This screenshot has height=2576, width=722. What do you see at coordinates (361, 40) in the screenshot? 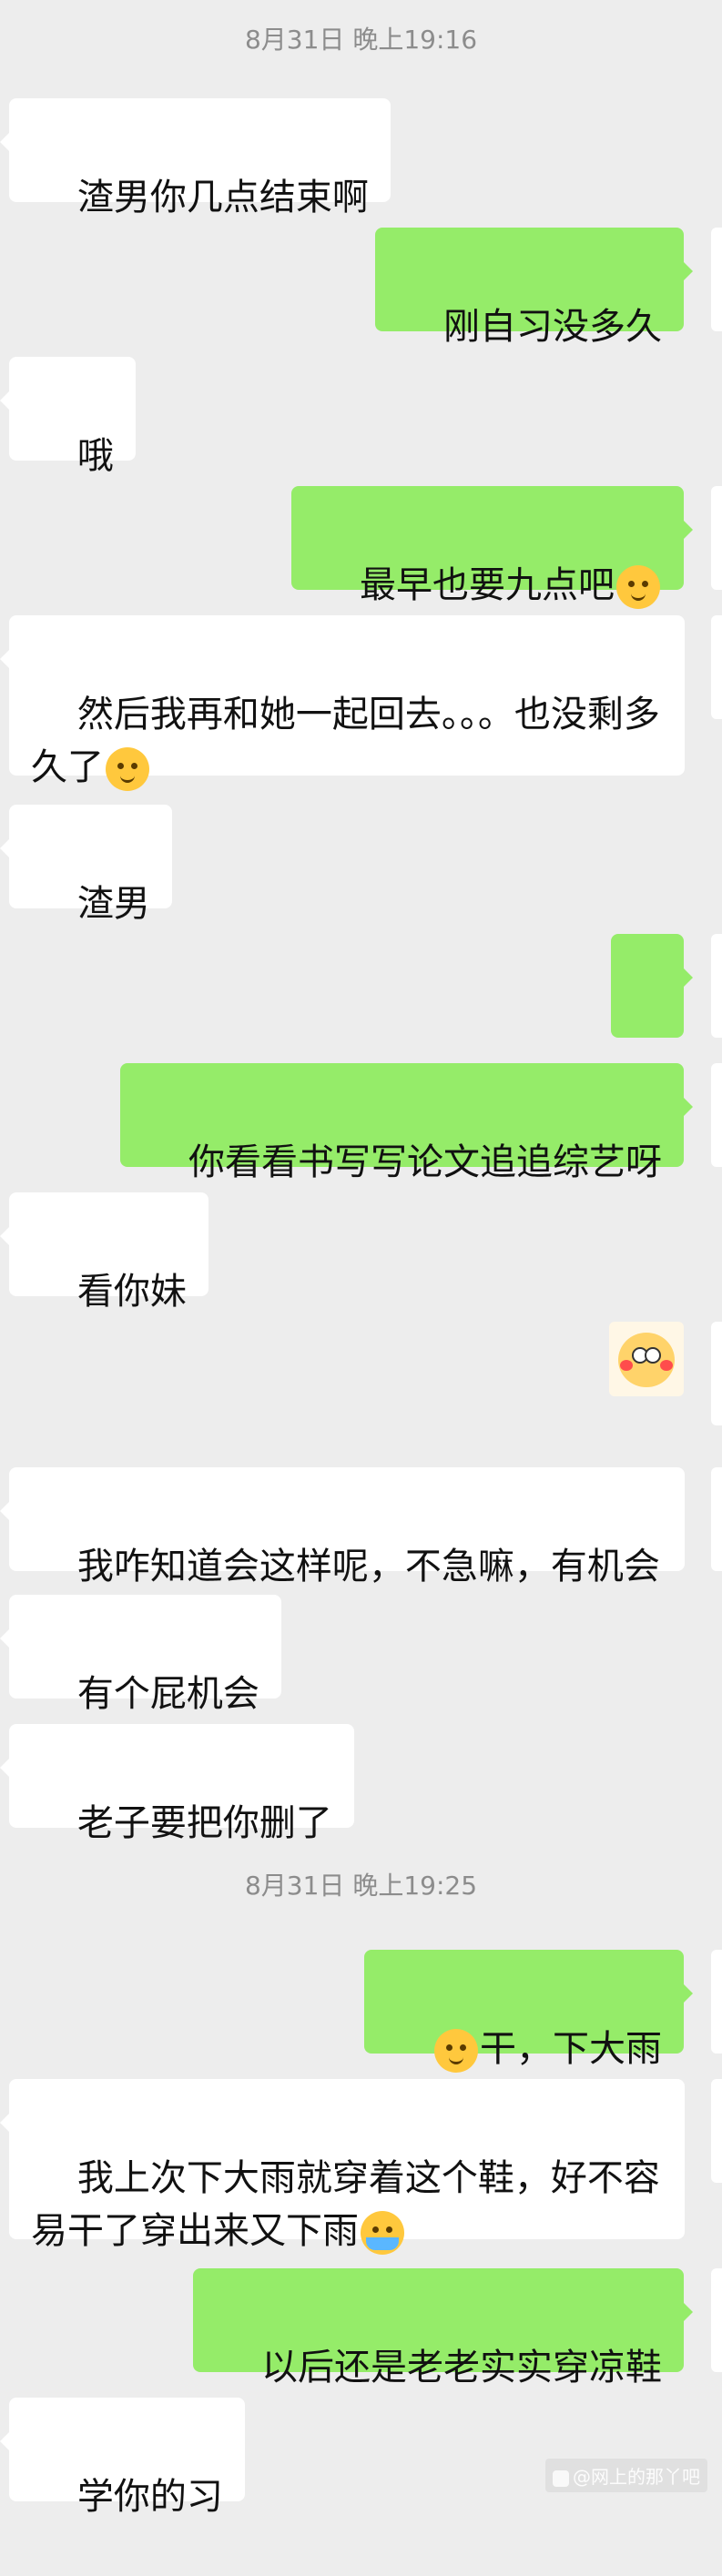
I see `timestamp: 8月31日 晚上19:16` at bounding box center [361, 40].